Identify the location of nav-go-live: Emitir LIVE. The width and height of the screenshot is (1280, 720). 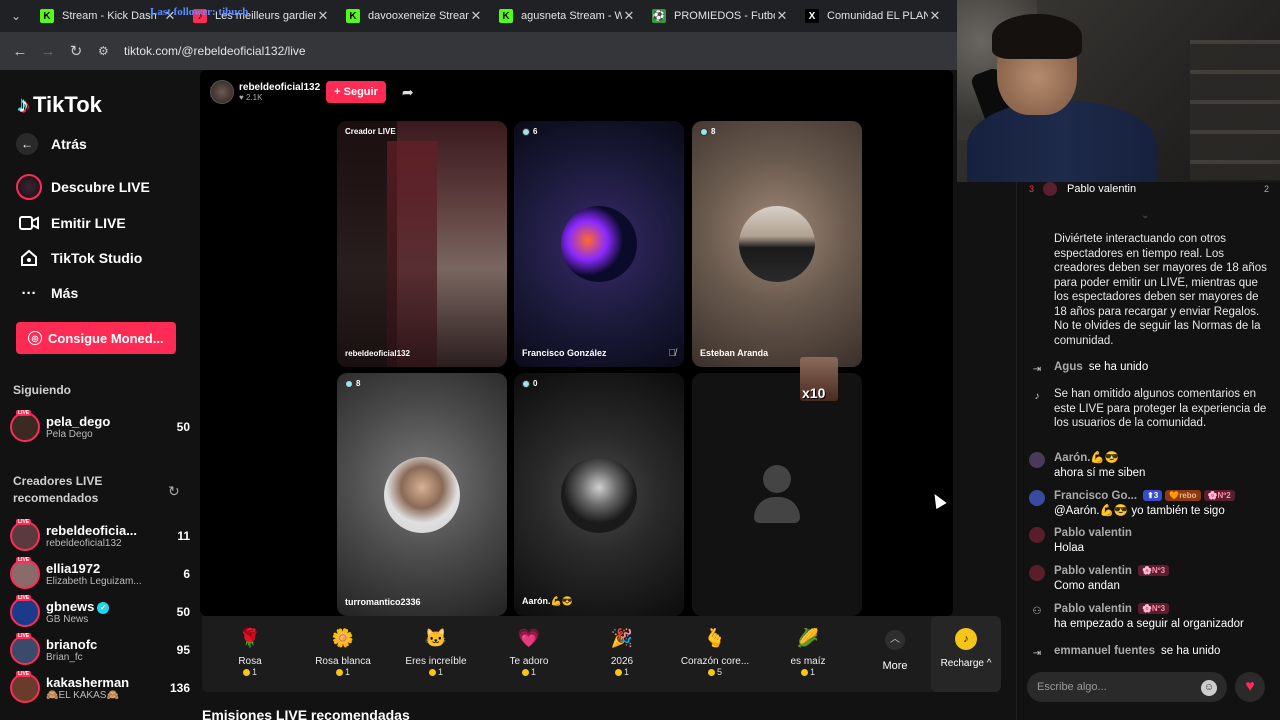
(71, 223).